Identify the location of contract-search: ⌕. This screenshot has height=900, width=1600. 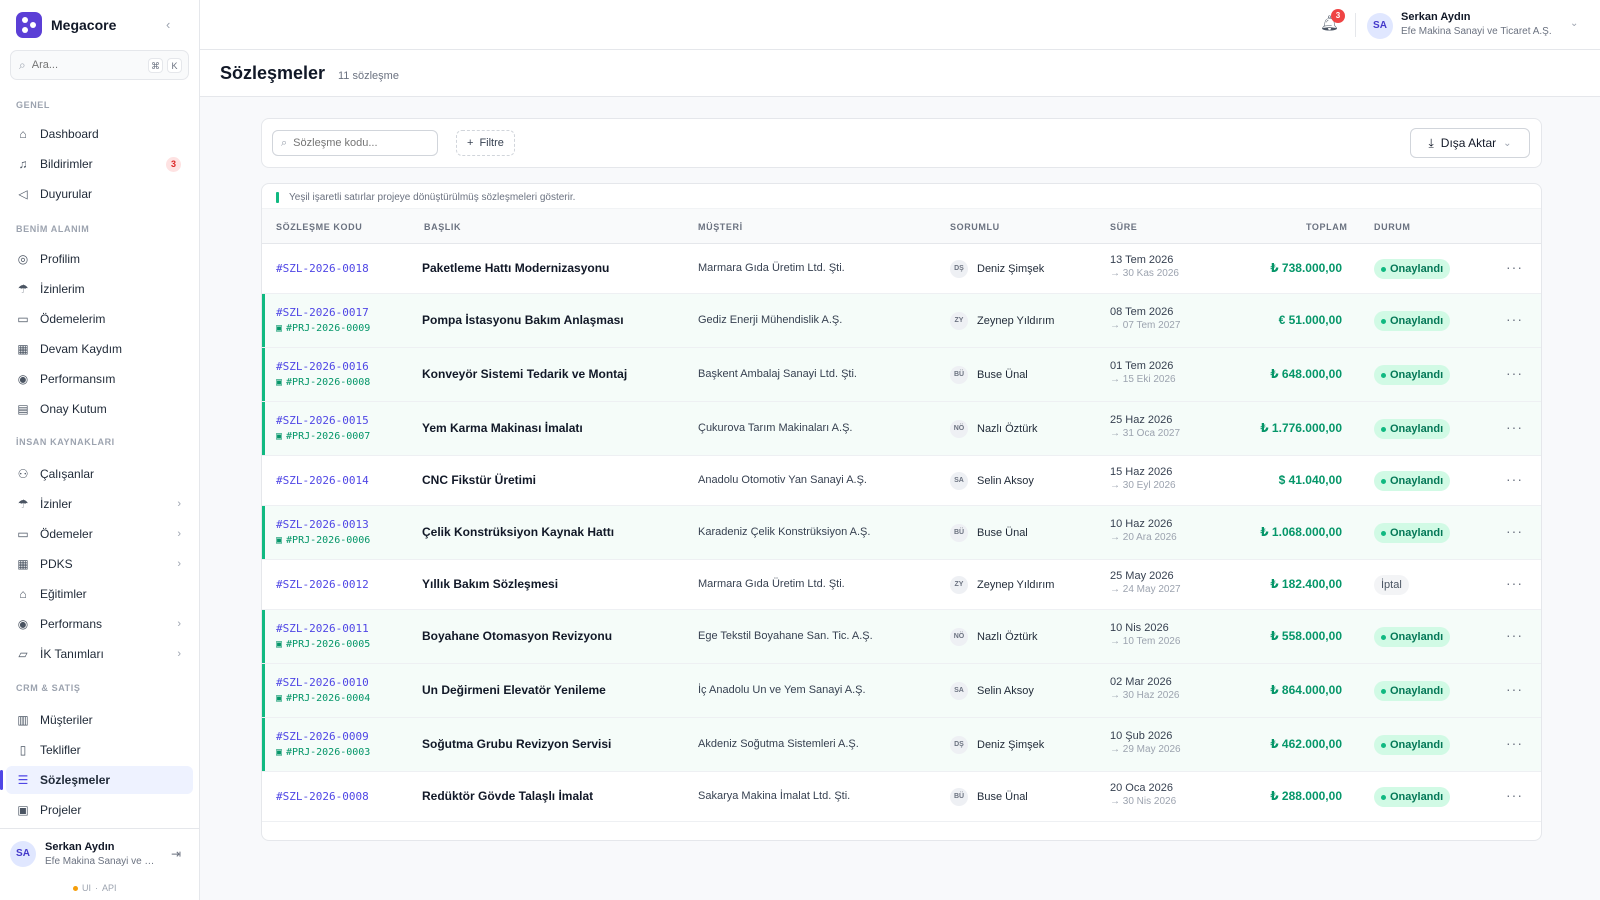
(355, 143).